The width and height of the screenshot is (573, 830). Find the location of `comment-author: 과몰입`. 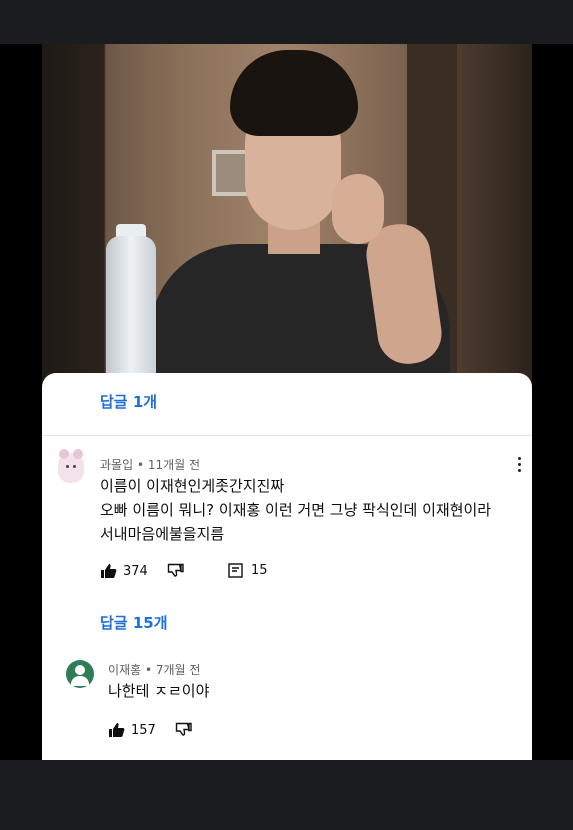

comment-author: 과몰입 is located at coordinates (116, 465).